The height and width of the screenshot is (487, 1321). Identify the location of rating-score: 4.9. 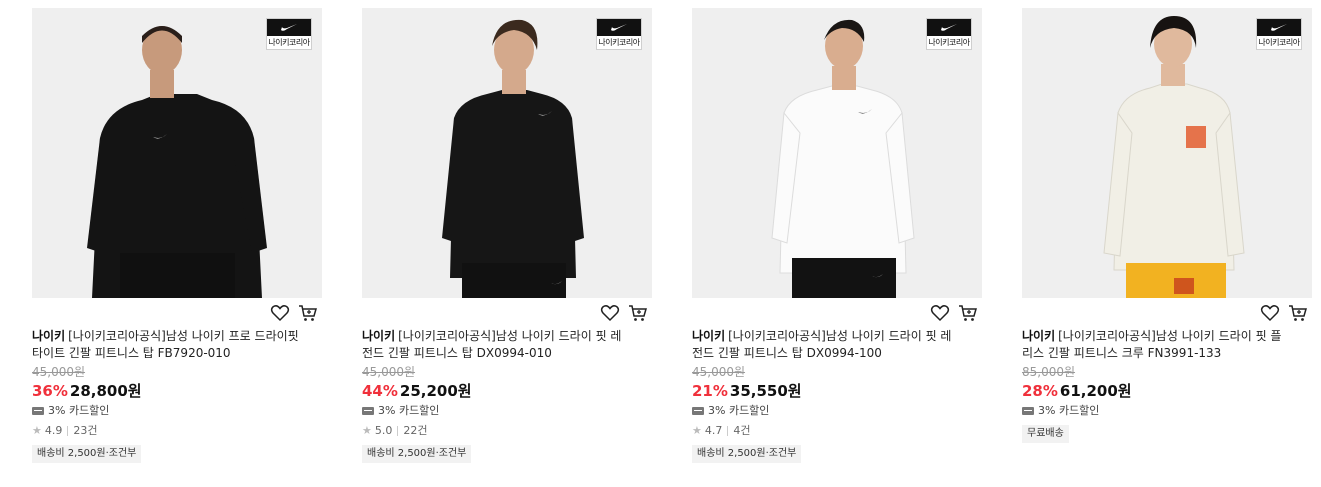
(53, 430).